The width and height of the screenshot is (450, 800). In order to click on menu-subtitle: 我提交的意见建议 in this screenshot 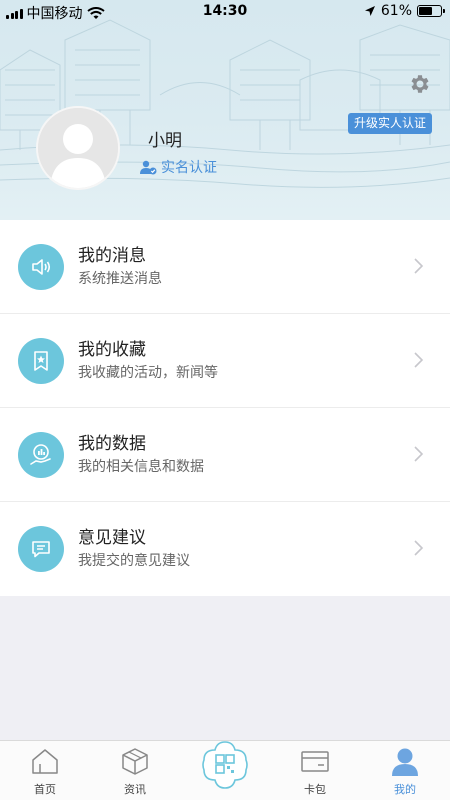, I will do `click(134, 561)`.